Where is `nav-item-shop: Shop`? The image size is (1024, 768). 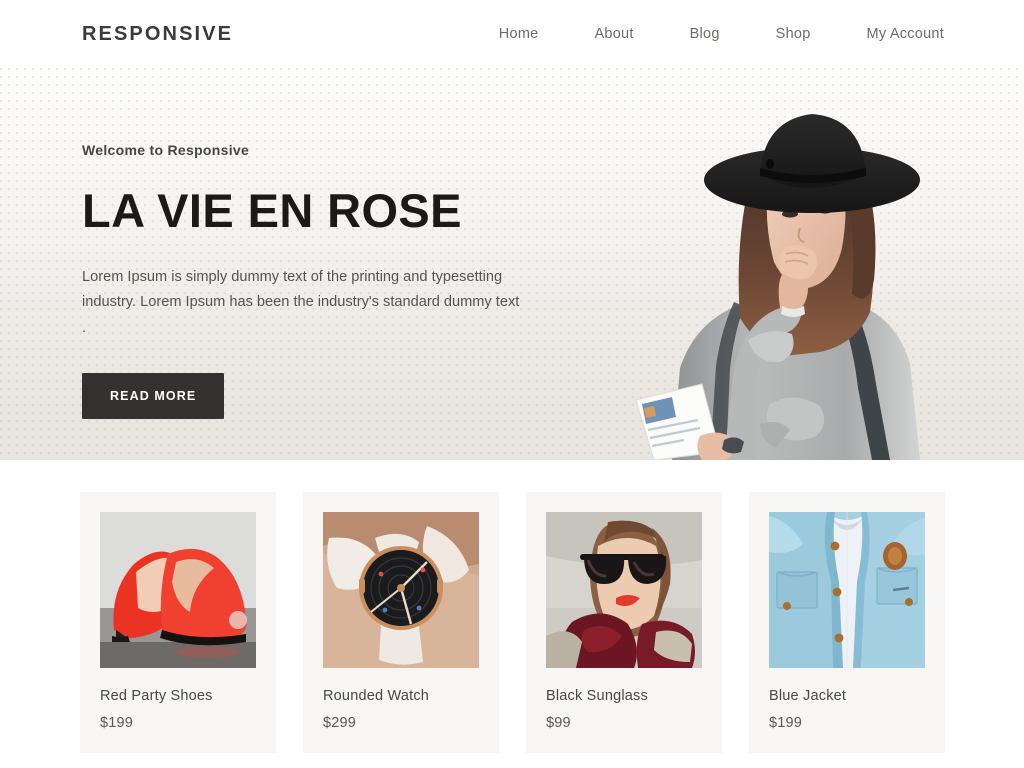 nav-item-shop: Shop is located at coordinates (793, 34).